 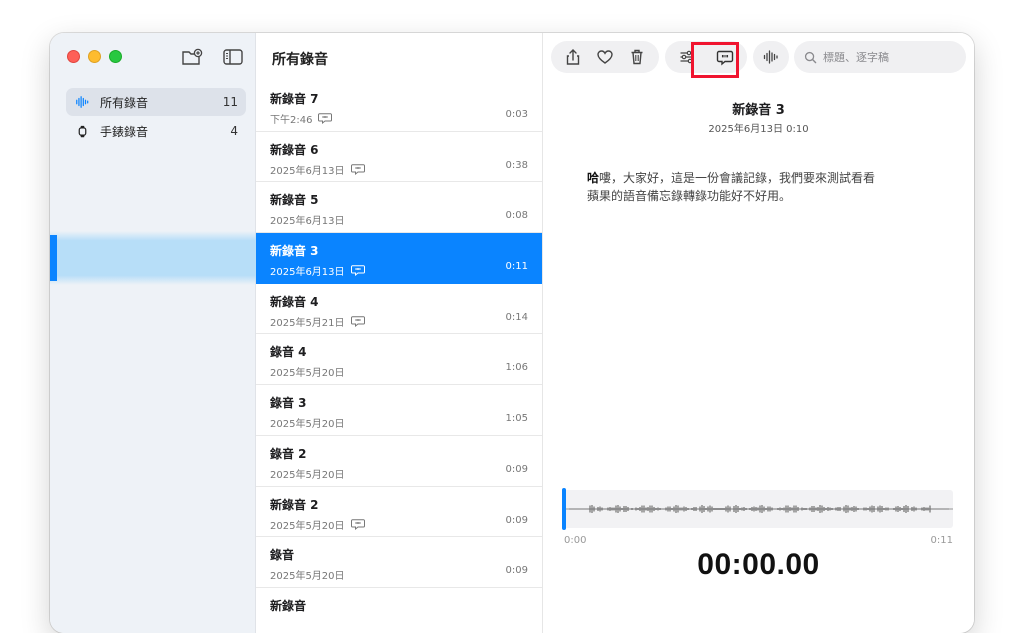 What do you see at coordinates (156, 102) in the screenshot?
I see `sidebar-item-all-recordings: 所有錄音 11` at bounding box center [156, 102].